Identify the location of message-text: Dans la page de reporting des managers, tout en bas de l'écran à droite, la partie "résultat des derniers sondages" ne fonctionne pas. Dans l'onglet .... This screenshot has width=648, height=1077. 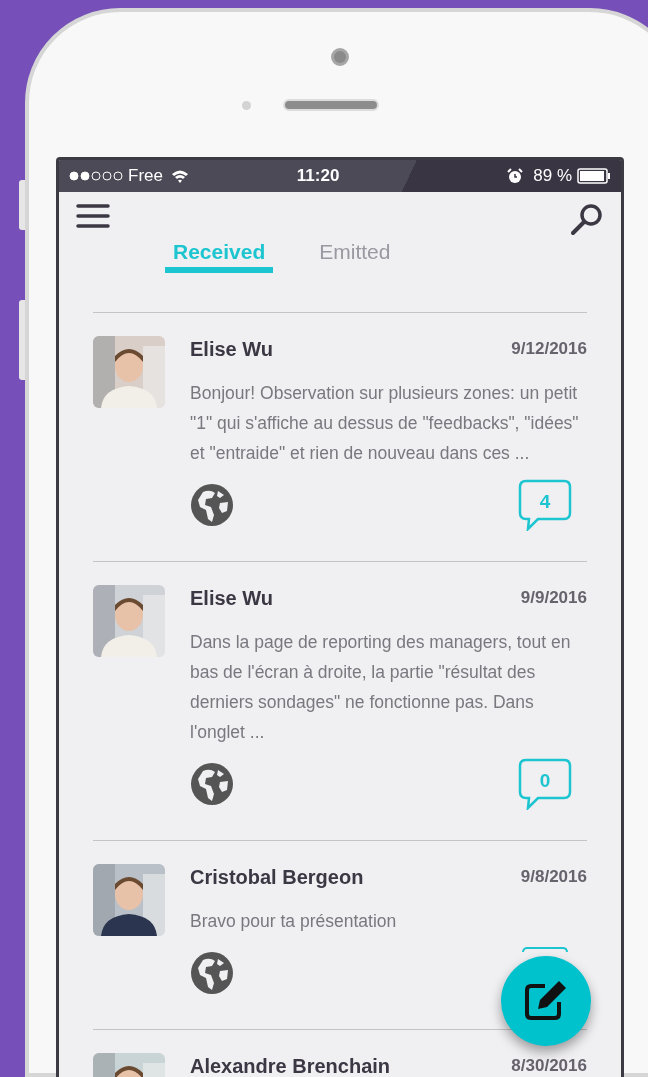
(381, 687).